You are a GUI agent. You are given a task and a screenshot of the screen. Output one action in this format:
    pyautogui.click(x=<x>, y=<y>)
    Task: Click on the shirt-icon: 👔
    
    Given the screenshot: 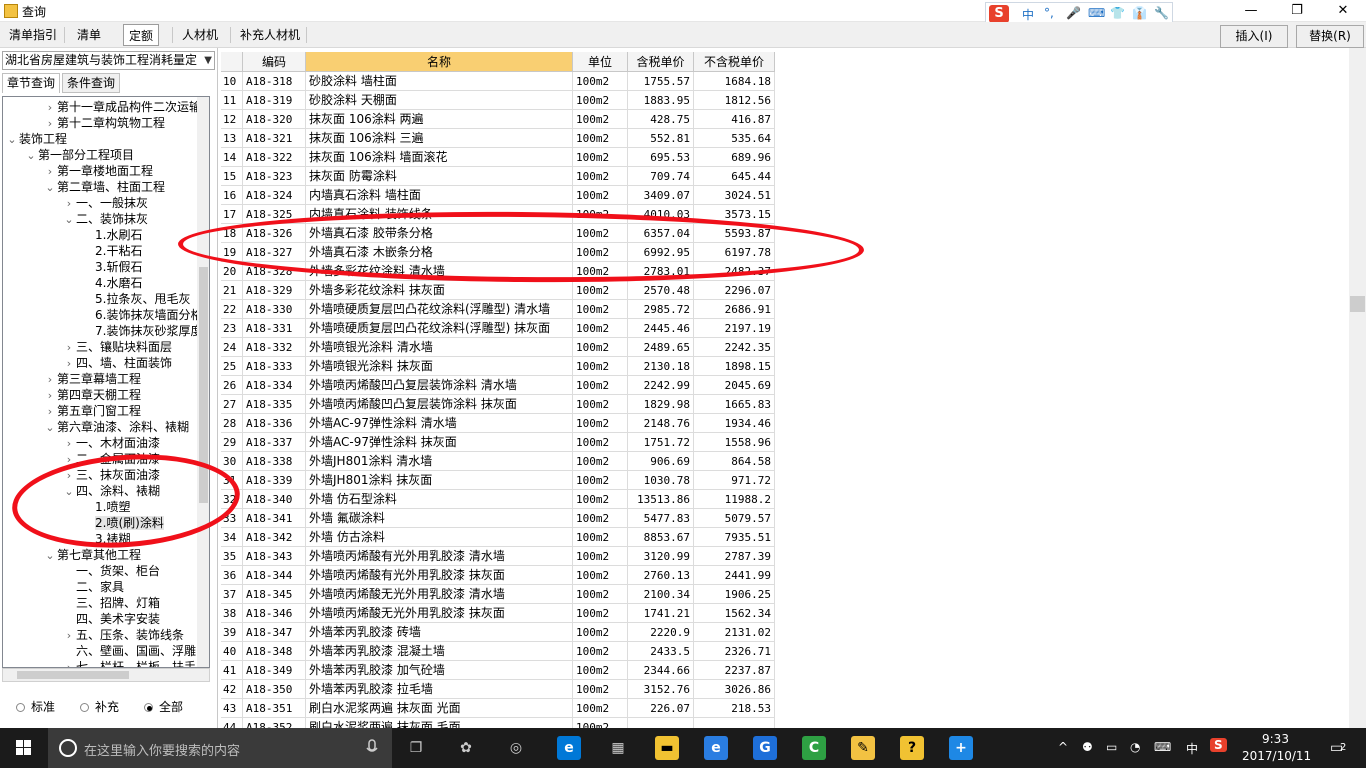 What is the action you would take?
    pyautogui.click(x=1139, y=13)
    